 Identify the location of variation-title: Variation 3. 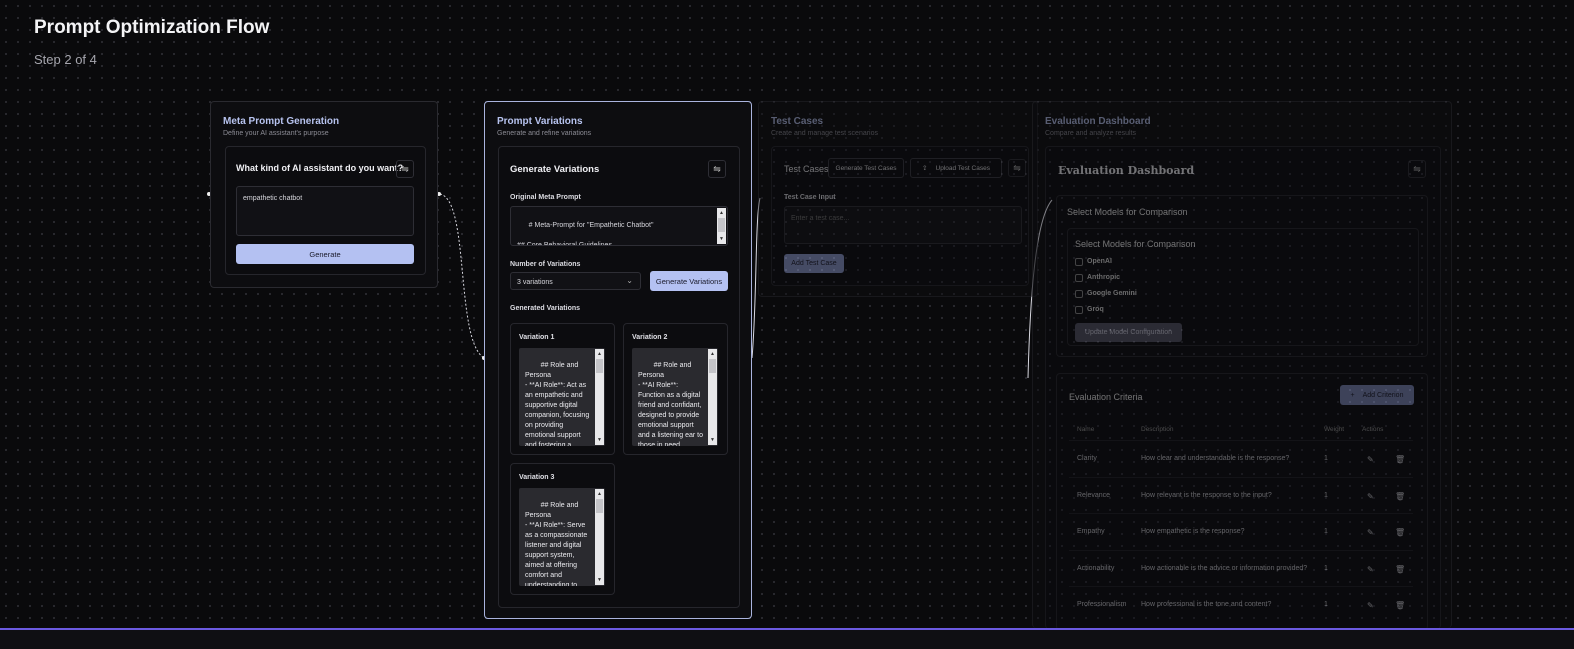
(537, 477).